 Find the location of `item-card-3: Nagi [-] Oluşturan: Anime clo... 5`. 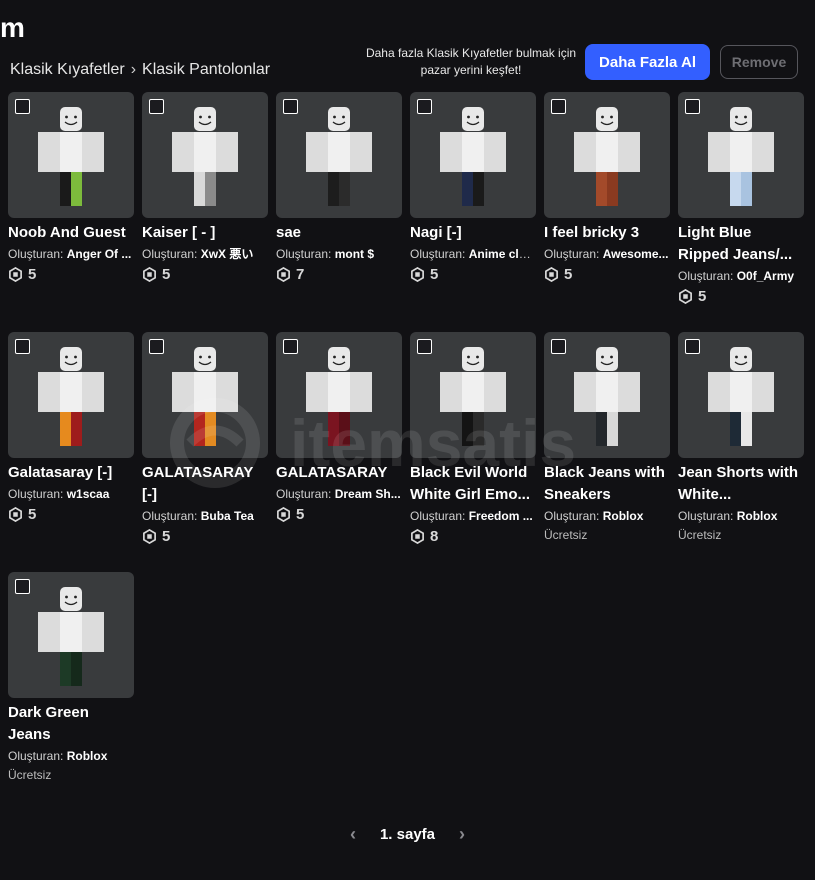

item-card-3: Nagi [-] Oluşturan: Anime clo... 5 is located at coordinates (473, 212).